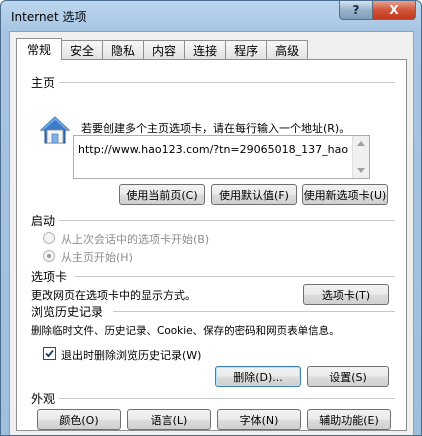 The width and height of the screenshot is (422, 436). I want to click on history-settings-button: 设置(S), so click(348, 376).